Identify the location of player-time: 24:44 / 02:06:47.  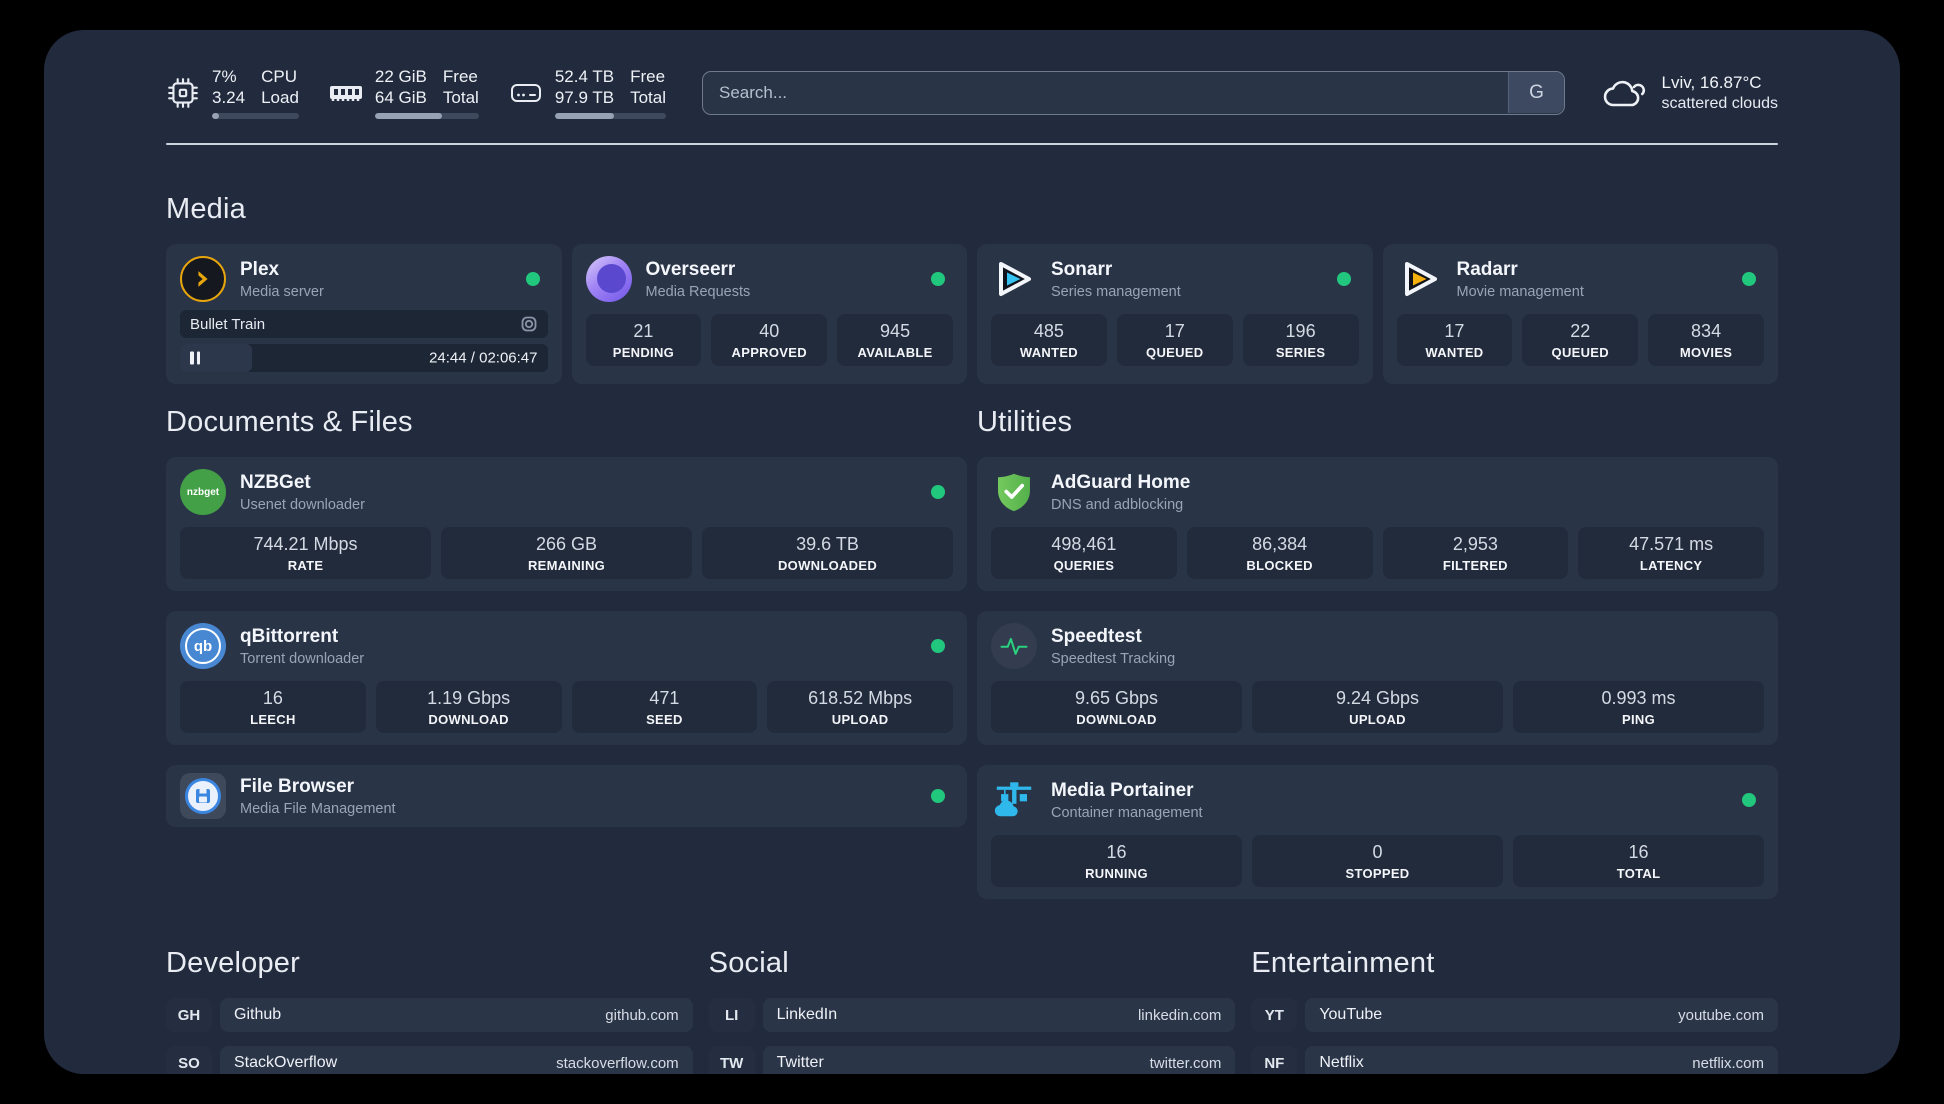
(483, 358).